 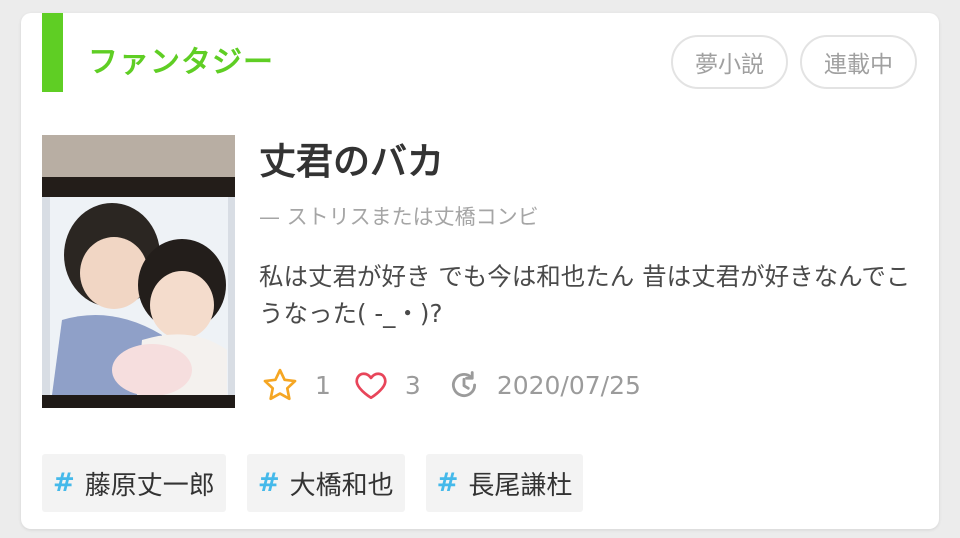 I want to click on badge-group: 夢小説 連載中, so click(x=794, y=62).